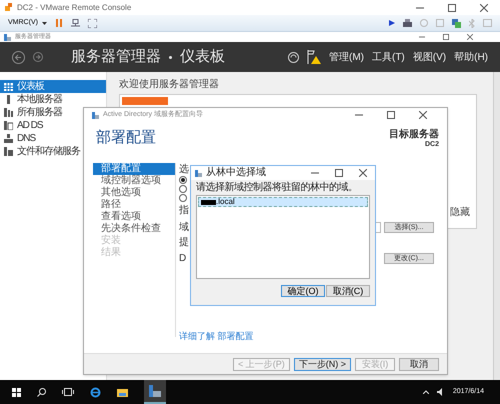 The height and width of the screenshot is (404, 500). What do you see at coordinates (38, 57) in the screenshot?
I see `forward-icon` at bounding box center [38, 57].